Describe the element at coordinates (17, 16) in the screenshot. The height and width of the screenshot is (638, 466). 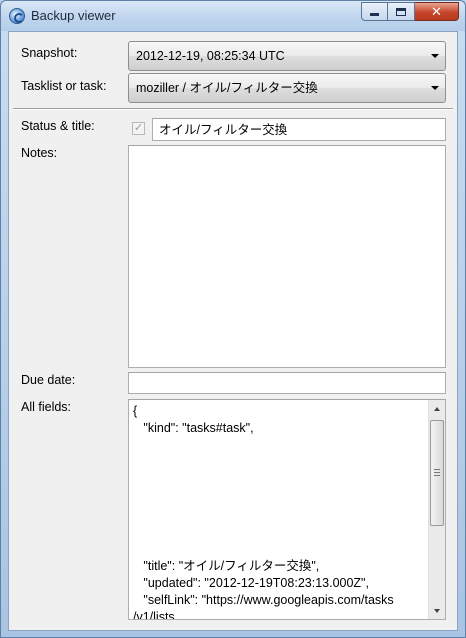
I see `backup-app-icon` at that location.